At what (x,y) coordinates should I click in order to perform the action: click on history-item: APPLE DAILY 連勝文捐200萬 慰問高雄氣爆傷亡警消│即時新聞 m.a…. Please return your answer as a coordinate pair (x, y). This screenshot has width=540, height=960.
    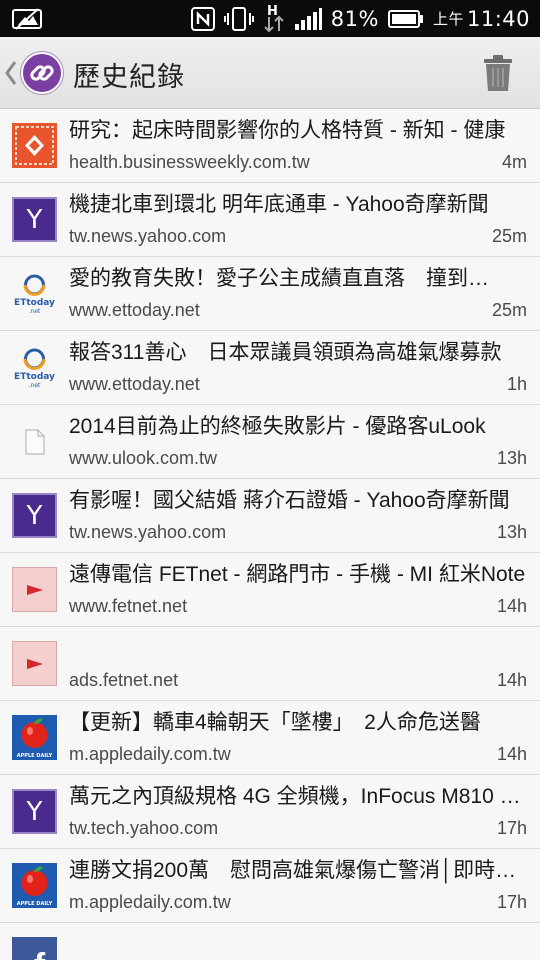
    Looking at the image, I should click on (270, 886).